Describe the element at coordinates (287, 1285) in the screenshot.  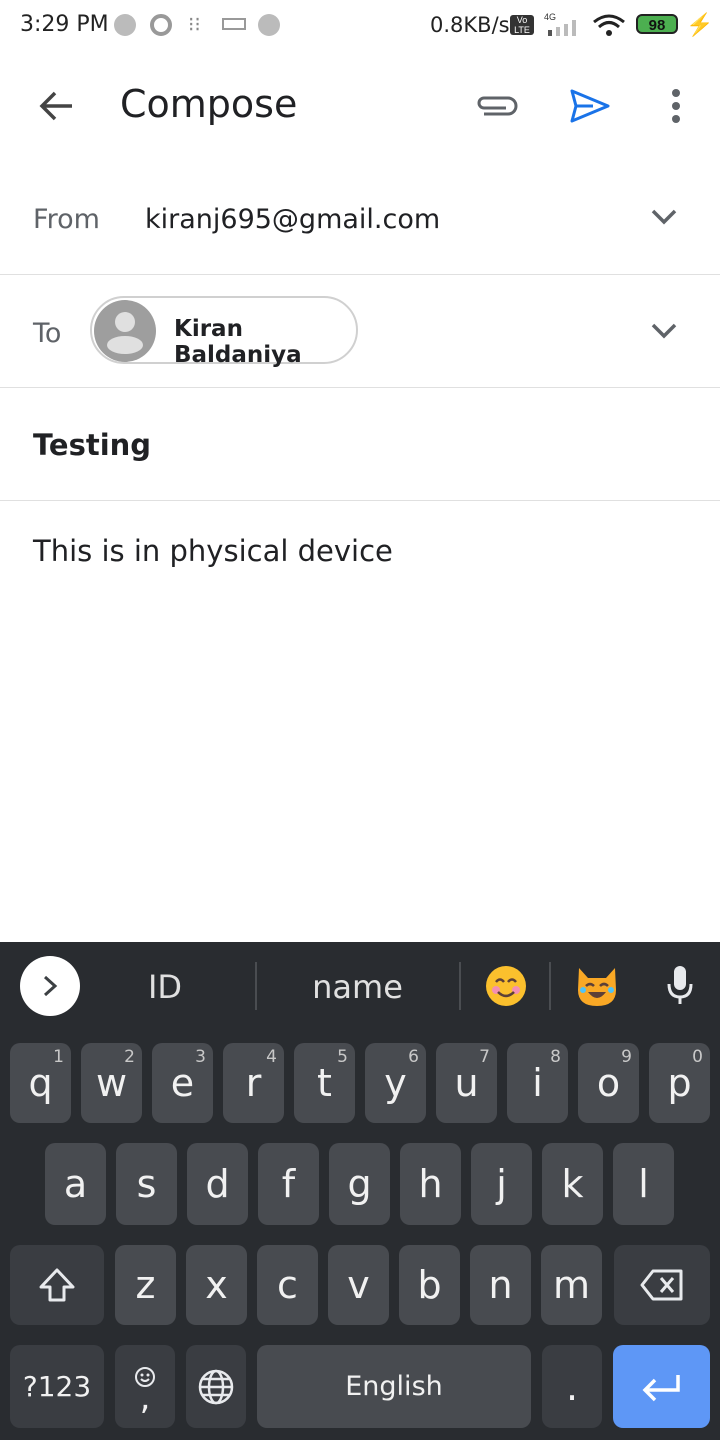
I see `key-c: c` at that location.